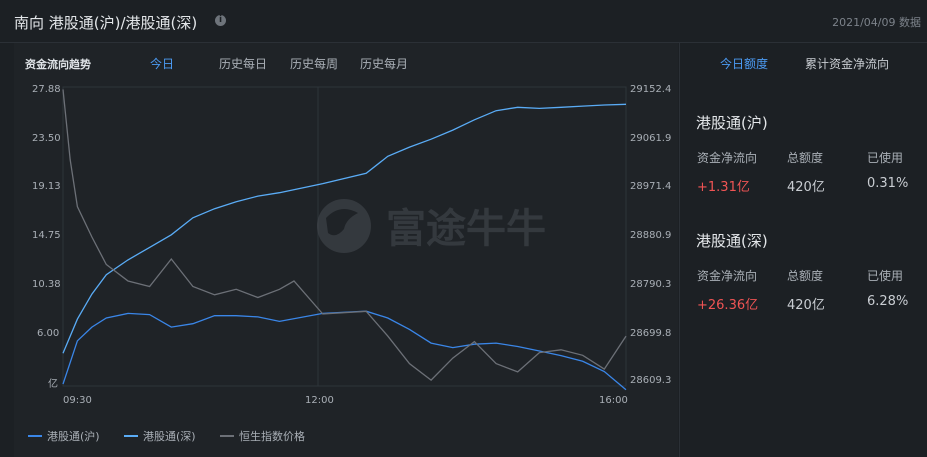 Image resolution: width=927 pixels, height=457 pixels. What do you see at coordinates (876, 22) in the screenshot?
I see `data-date: 2021/04/09 数据` at bounding box center [876, 22].